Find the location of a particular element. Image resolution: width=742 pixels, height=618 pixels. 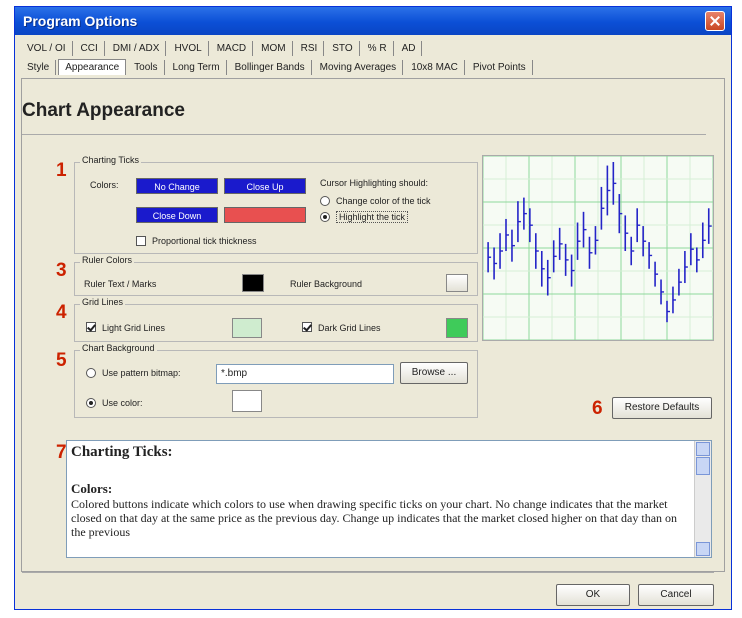

dark-grid-color-button is located at coordinates (457, 328).